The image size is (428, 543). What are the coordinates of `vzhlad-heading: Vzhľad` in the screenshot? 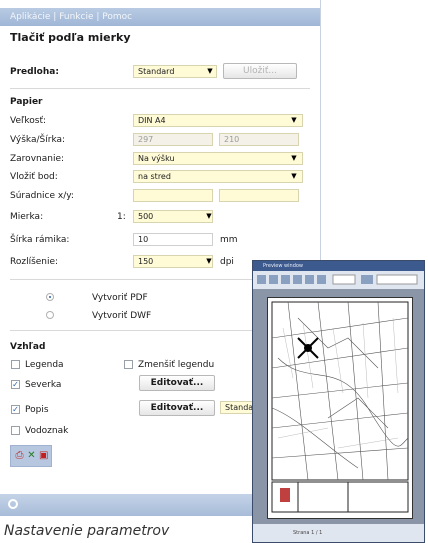 It's located at (28, 347).